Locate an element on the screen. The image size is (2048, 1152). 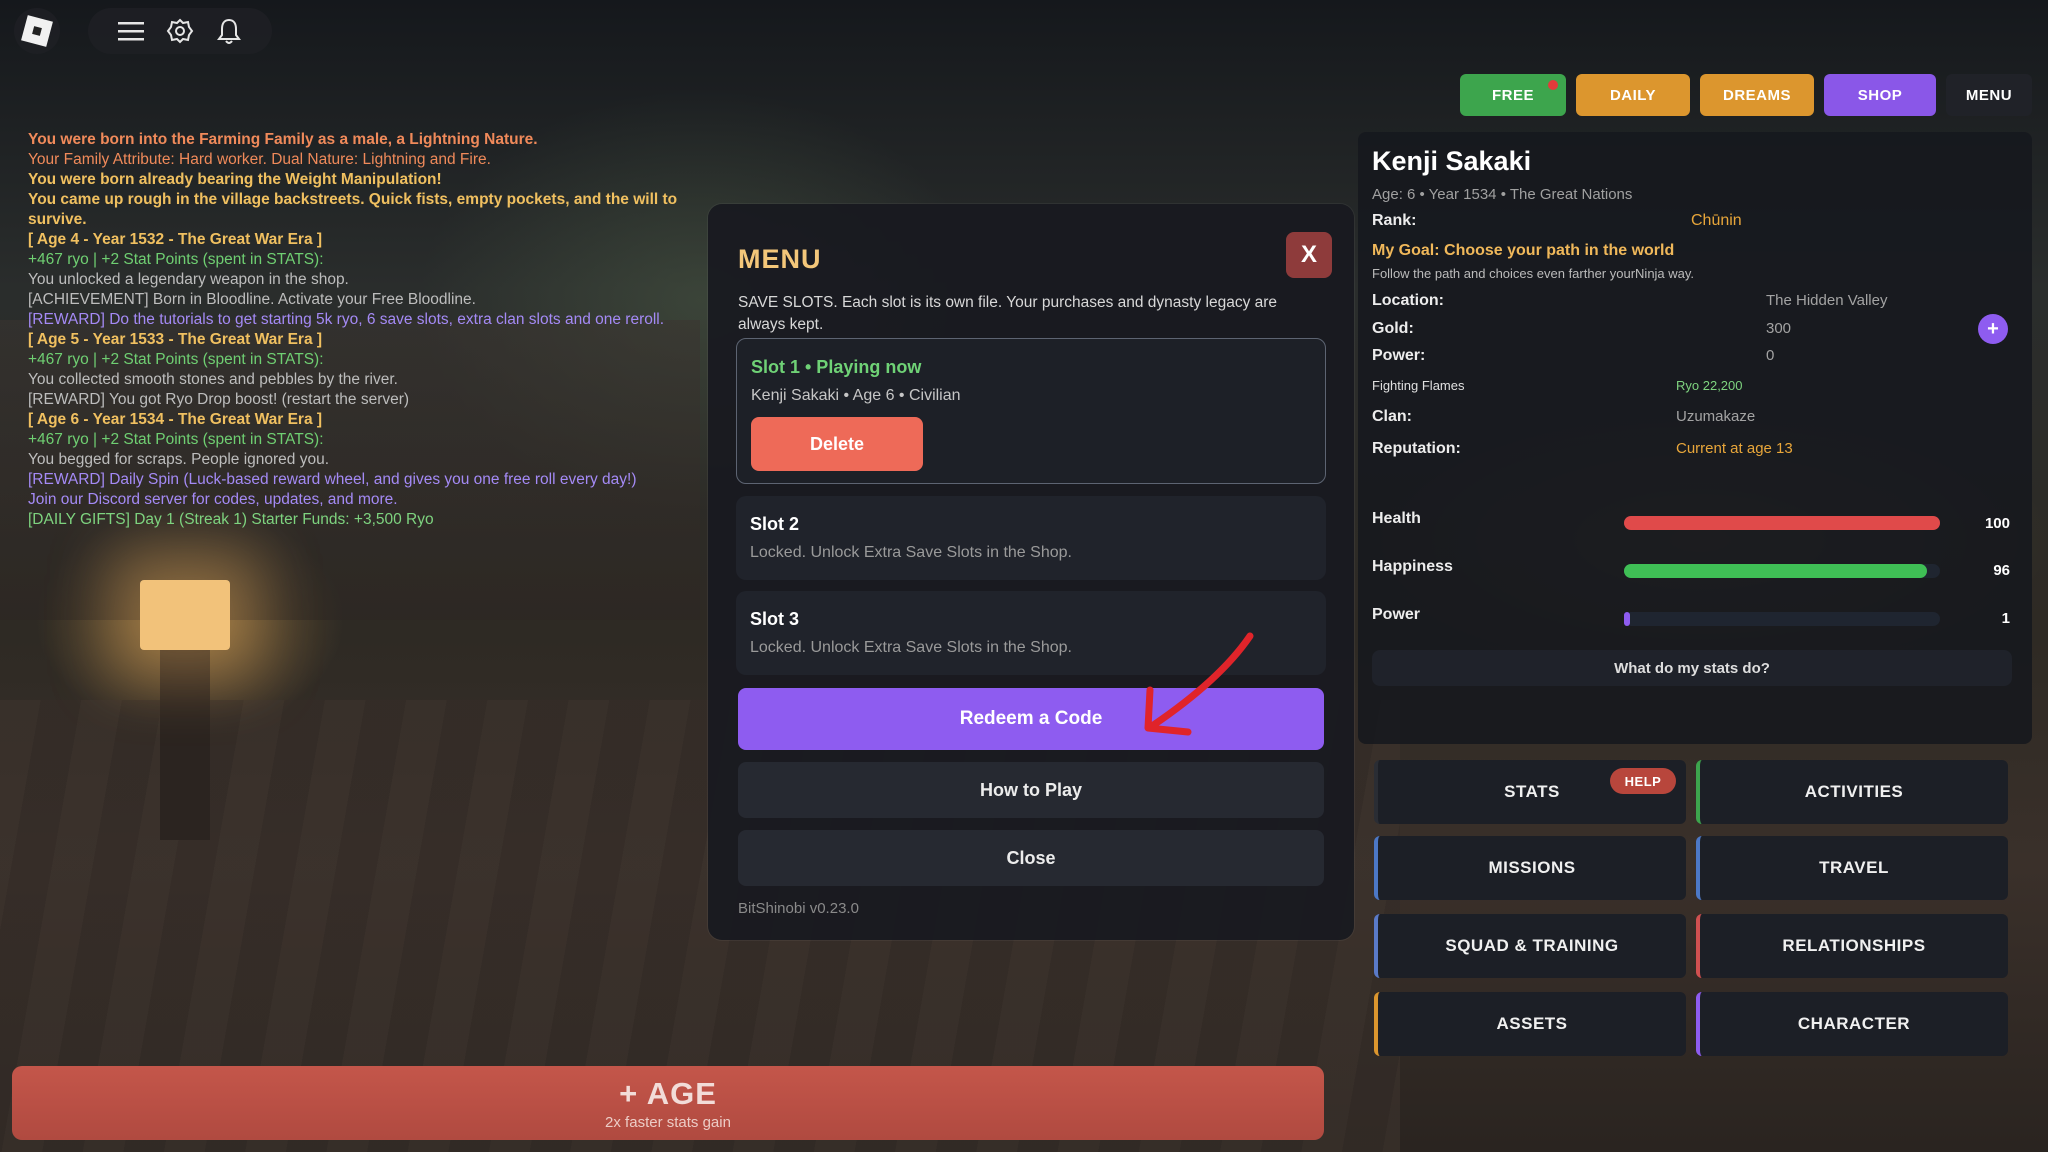
free-button: FREE is located at coordinates (1513, 95).